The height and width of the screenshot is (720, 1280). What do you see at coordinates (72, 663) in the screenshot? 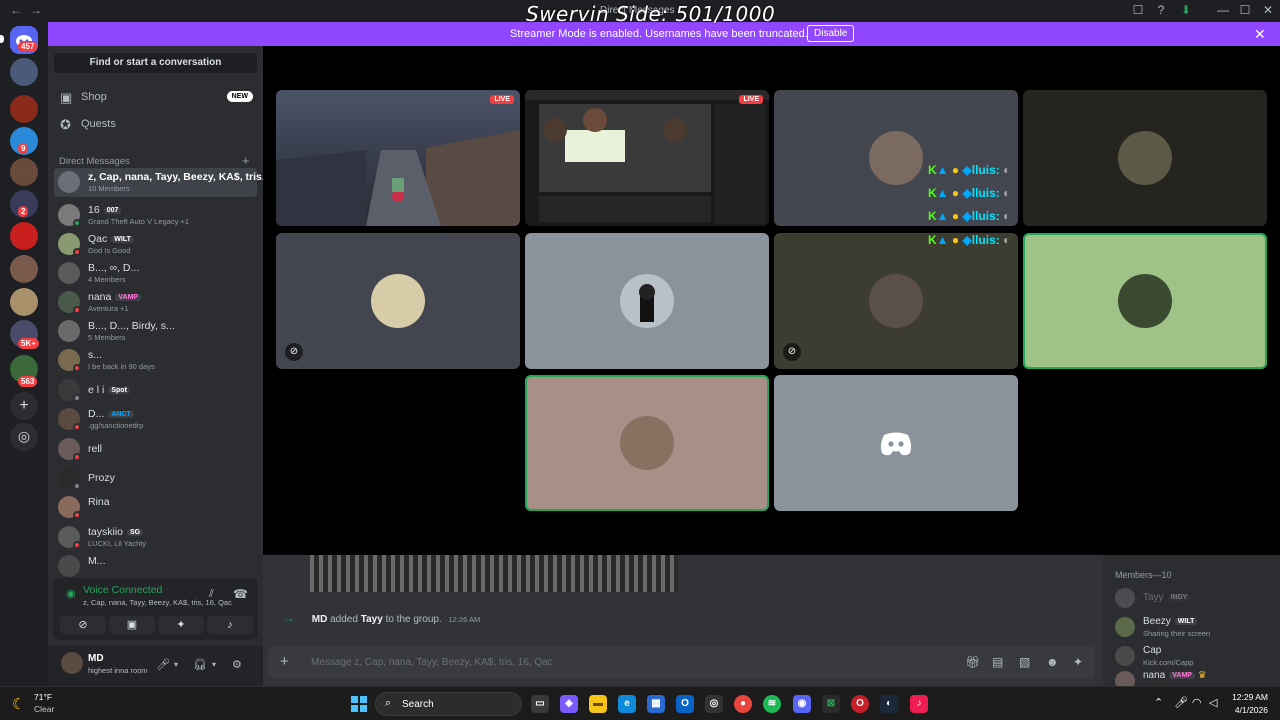
I see `avatar` at bounding box center [72, 663].